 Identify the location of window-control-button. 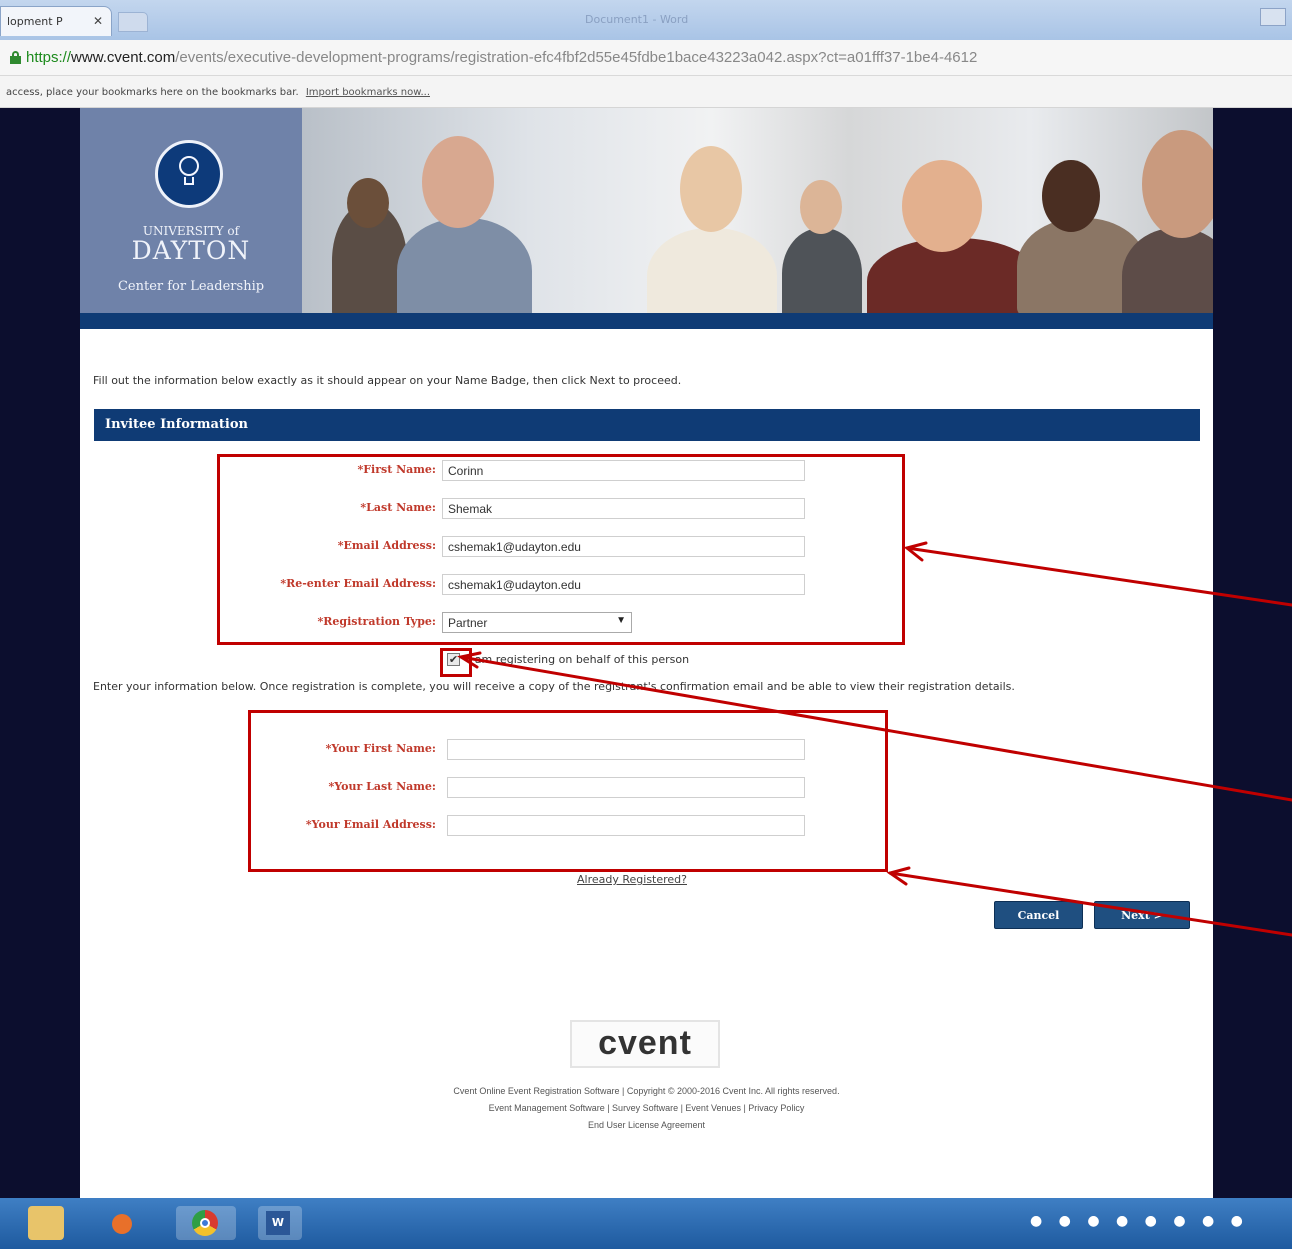
(1273, 17).